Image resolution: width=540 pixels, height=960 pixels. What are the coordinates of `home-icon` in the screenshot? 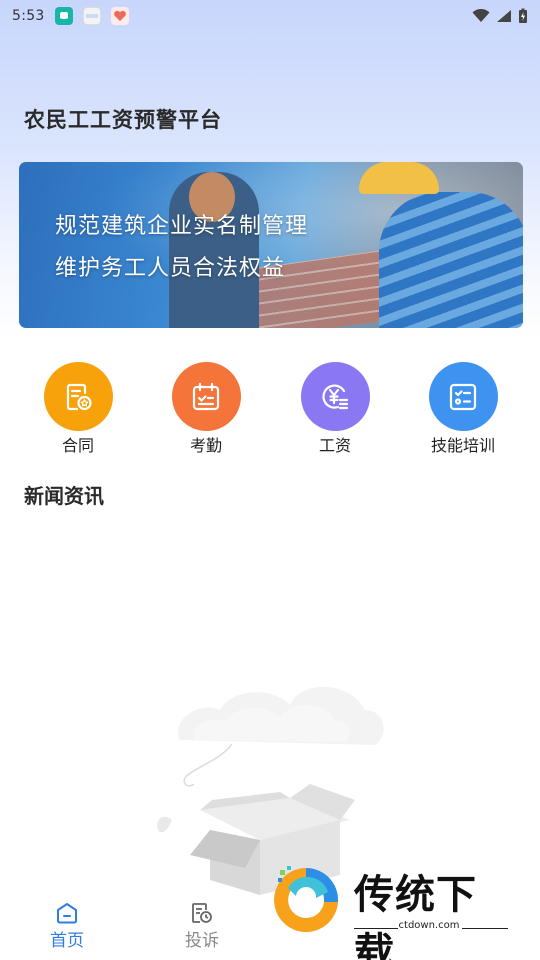 It's located at (67, 913).